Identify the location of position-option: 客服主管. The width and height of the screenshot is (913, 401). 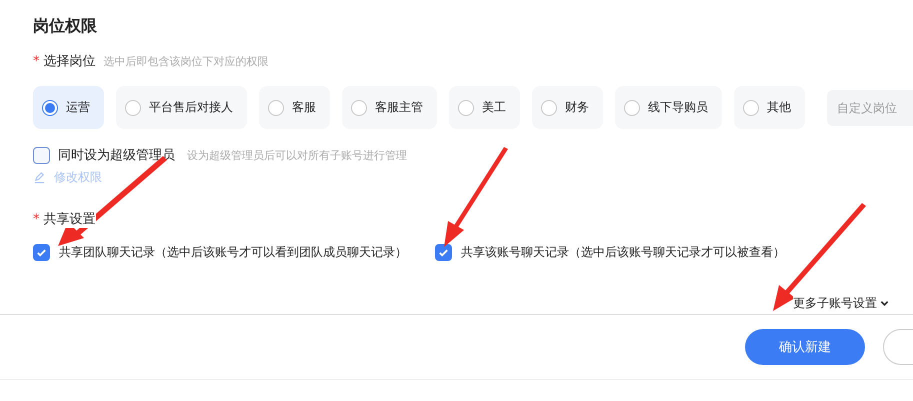
(389, 107).